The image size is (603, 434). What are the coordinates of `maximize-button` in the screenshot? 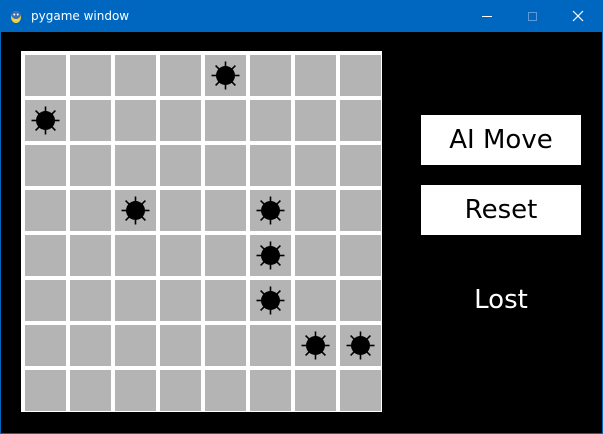 It's located at (532, 16).